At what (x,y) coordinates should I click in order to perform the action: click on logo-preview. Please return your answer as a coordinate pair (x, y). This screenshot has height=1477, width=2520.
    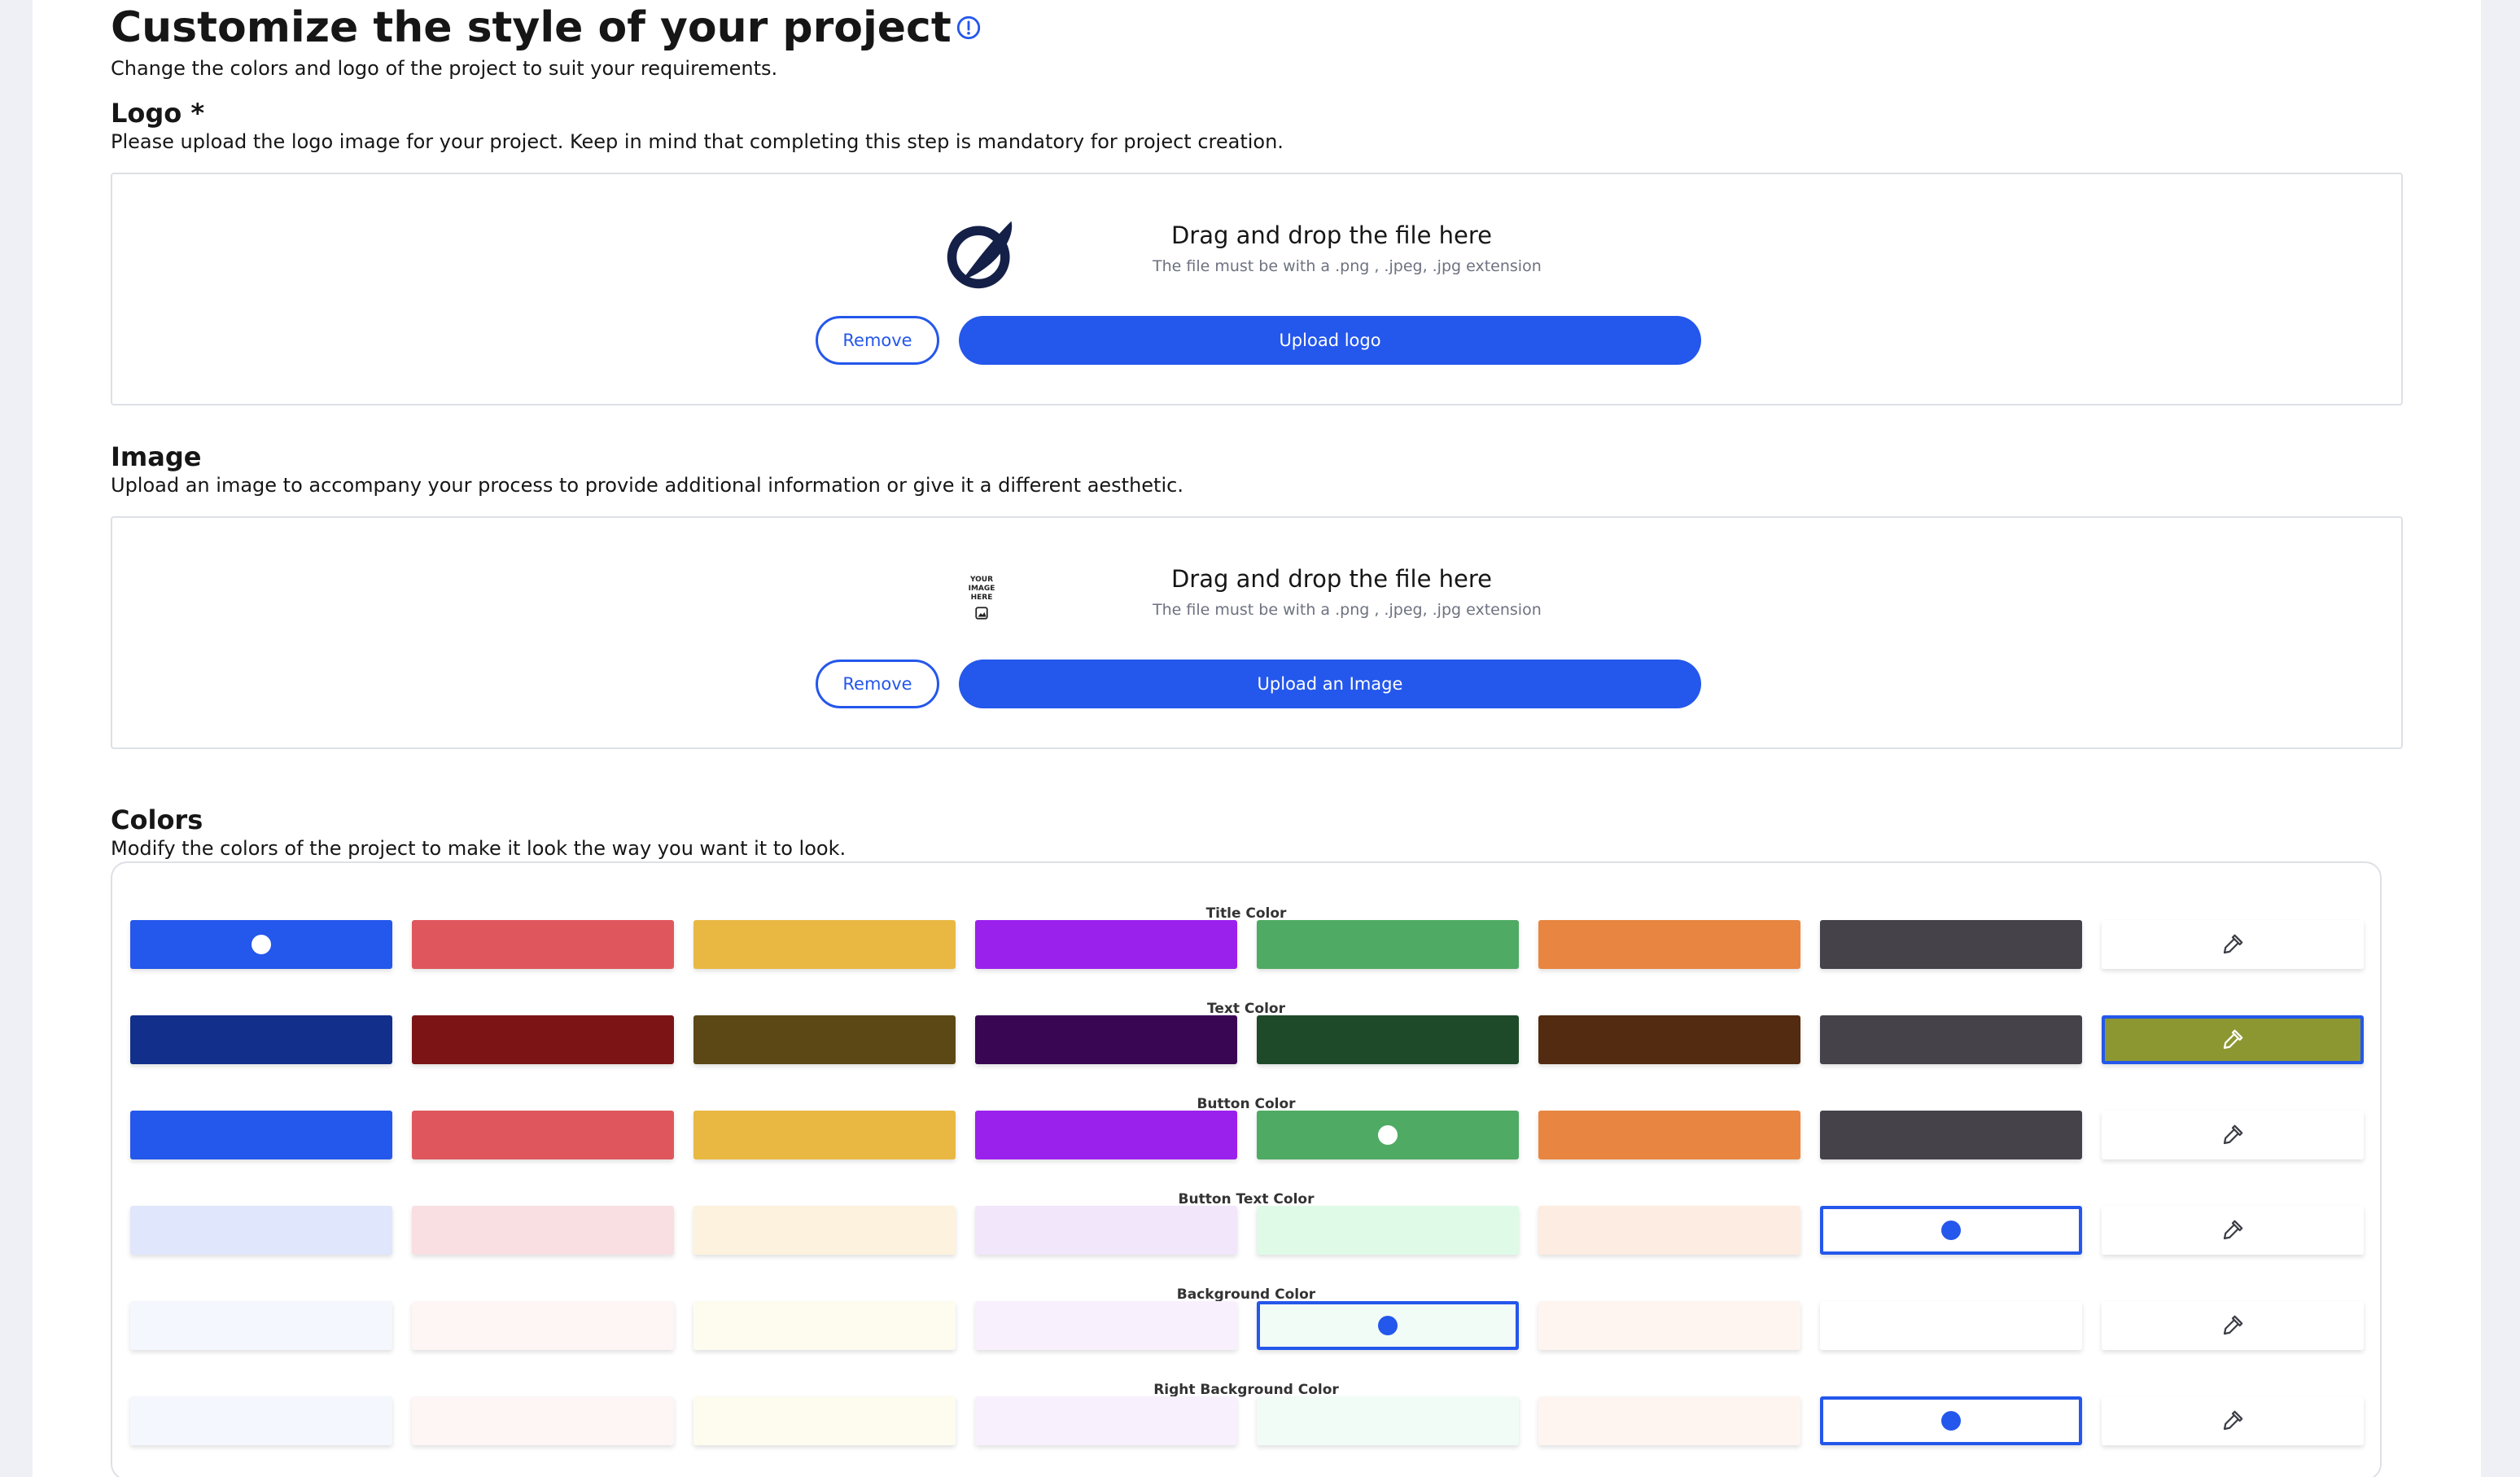
    Looking at the image, I should click on (981, 254).